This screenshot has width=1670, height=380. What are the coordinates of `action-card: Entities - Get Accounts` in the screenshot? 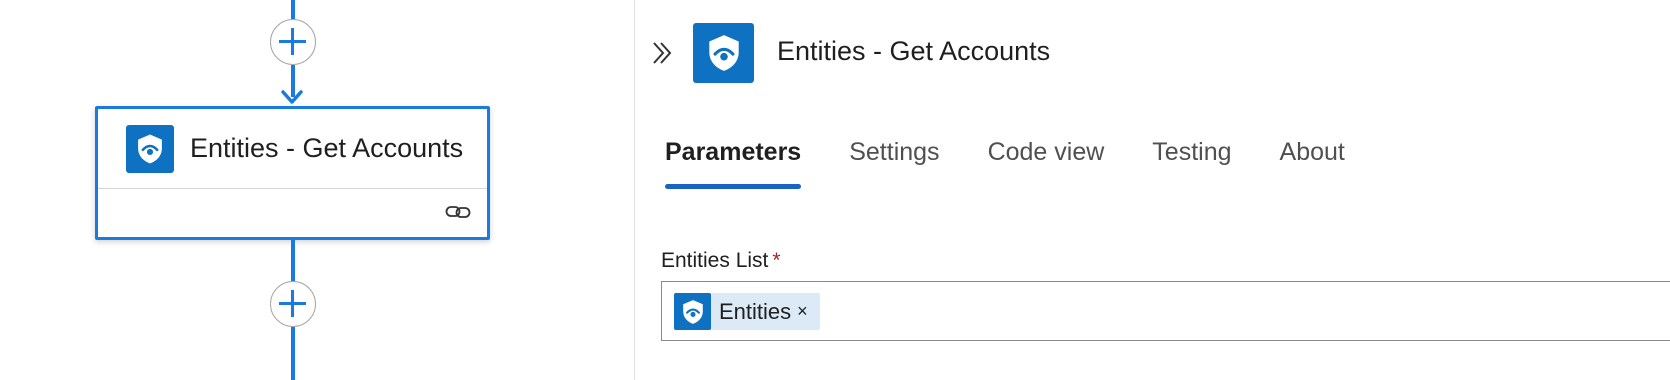 It's located at (292, 173).